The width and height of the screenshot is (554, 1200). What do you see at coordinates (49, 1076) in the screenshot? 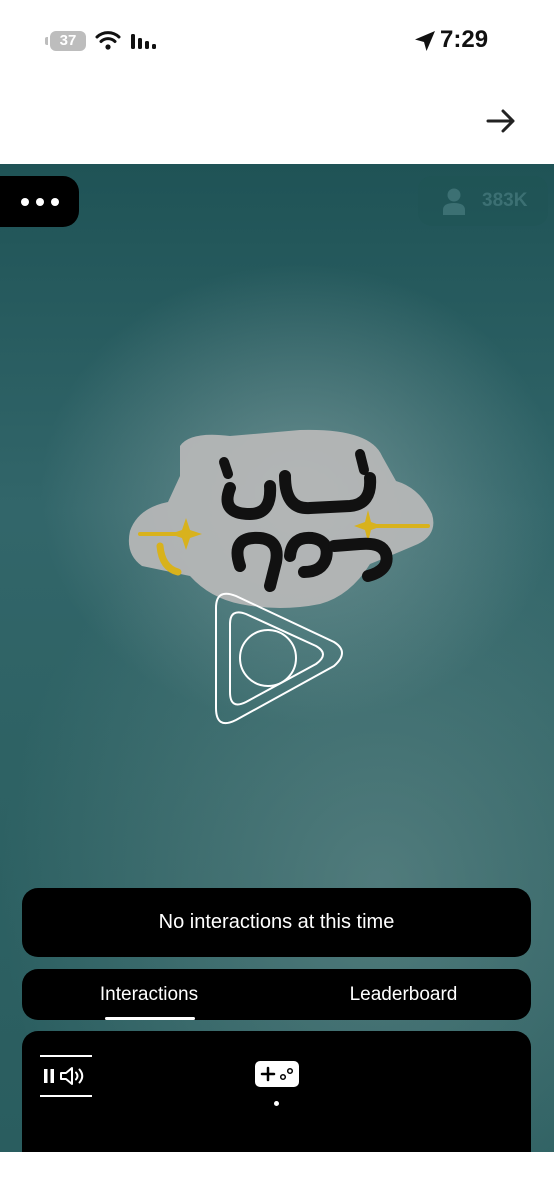
I see `pause-icon` at bounding box center [49, 1076].